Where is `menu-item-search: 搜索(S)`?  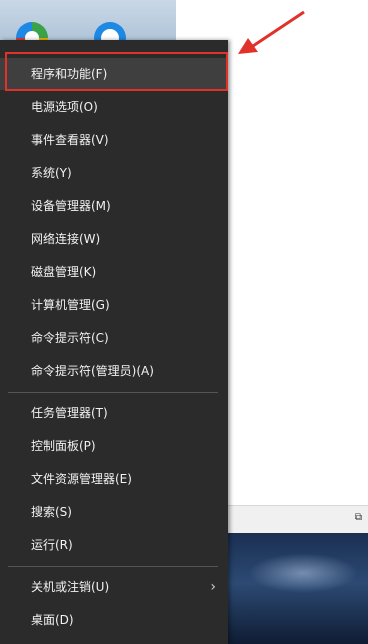 menu-item-search: 搜索(S) is located at coordinates (114, 512).